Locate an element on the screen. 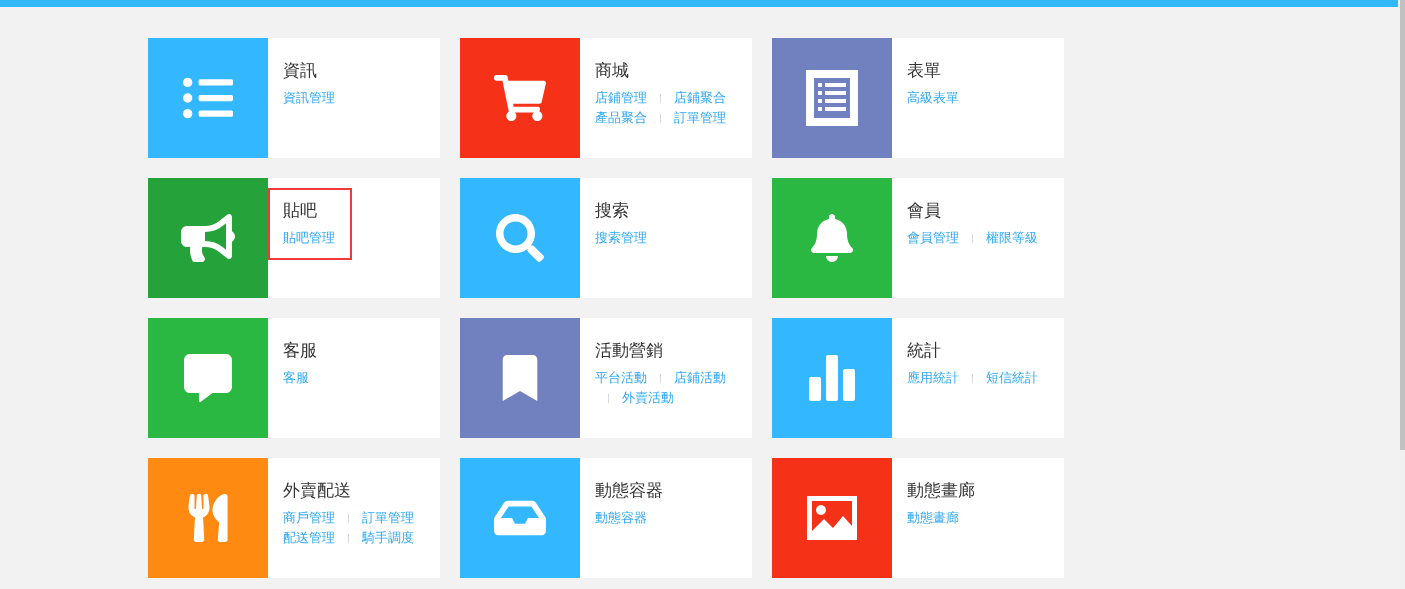 Image resolution: width=1405 pixels, height=589 pixels. bar-chart-icon is located at coordinates (832, 378).